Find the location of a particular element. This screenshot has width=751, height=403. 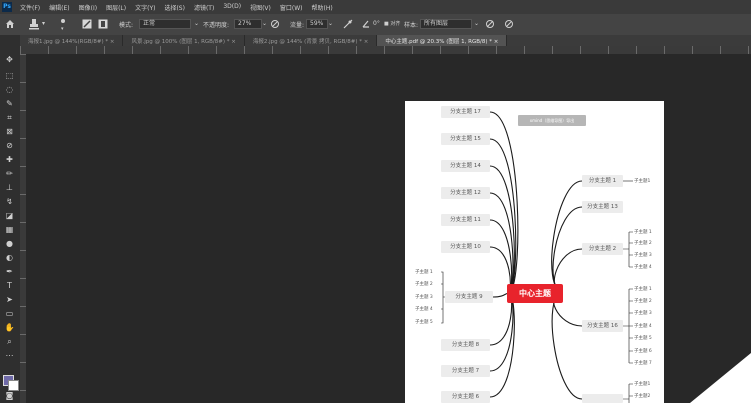

sample-select: 所有图层 is located at coordinates (446, 24).